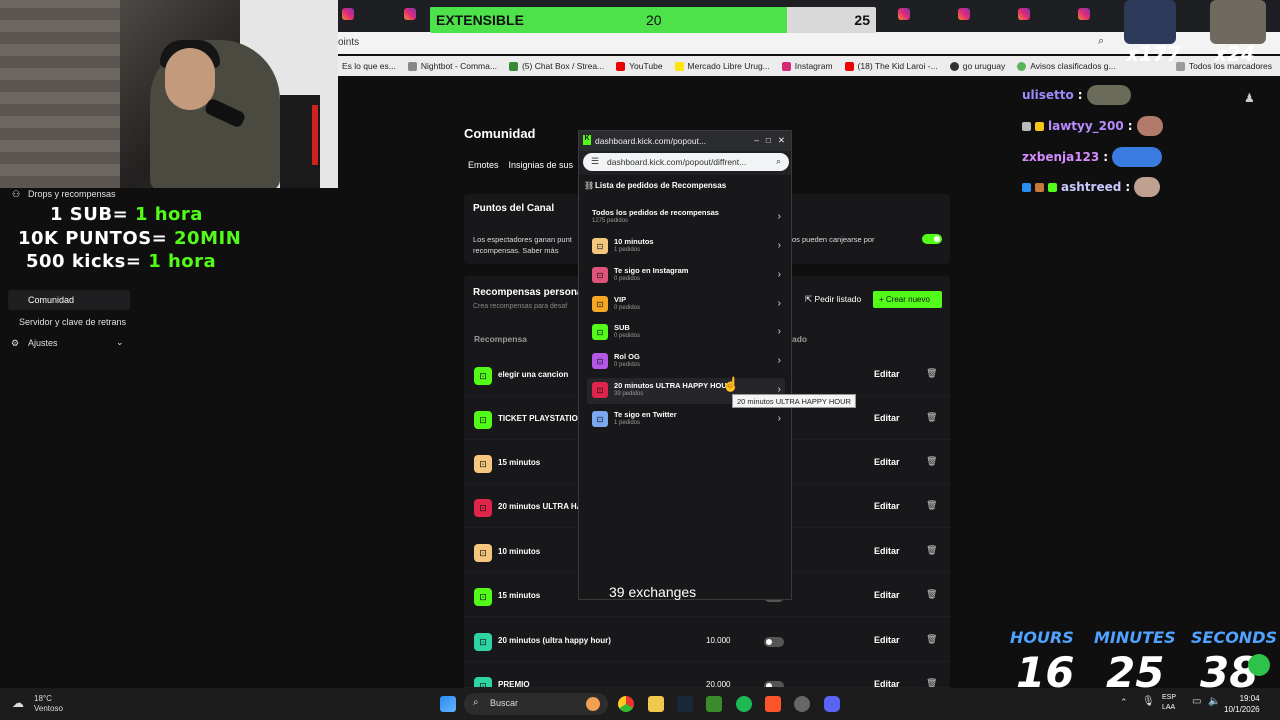  What do you see at coordinates (515, 250) in the screenshot?
I see `points-desc-link: recompensas. Saber más` at bounding box center [515, 250].